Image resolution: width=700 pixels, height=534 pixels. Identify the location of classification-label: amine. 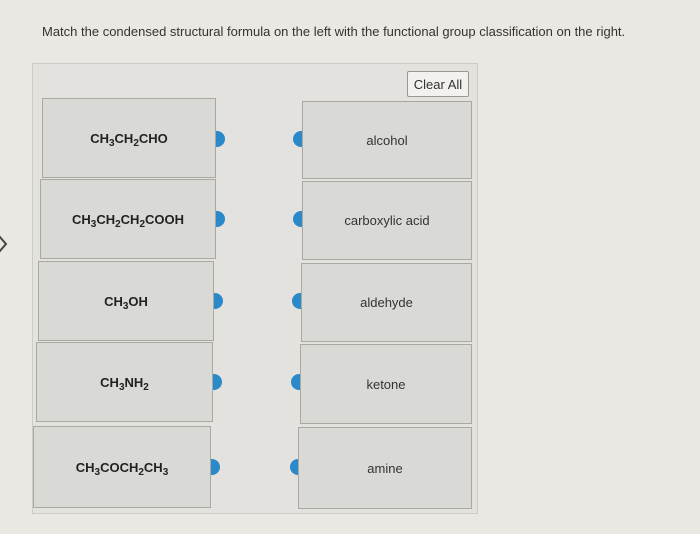
(385, 468).